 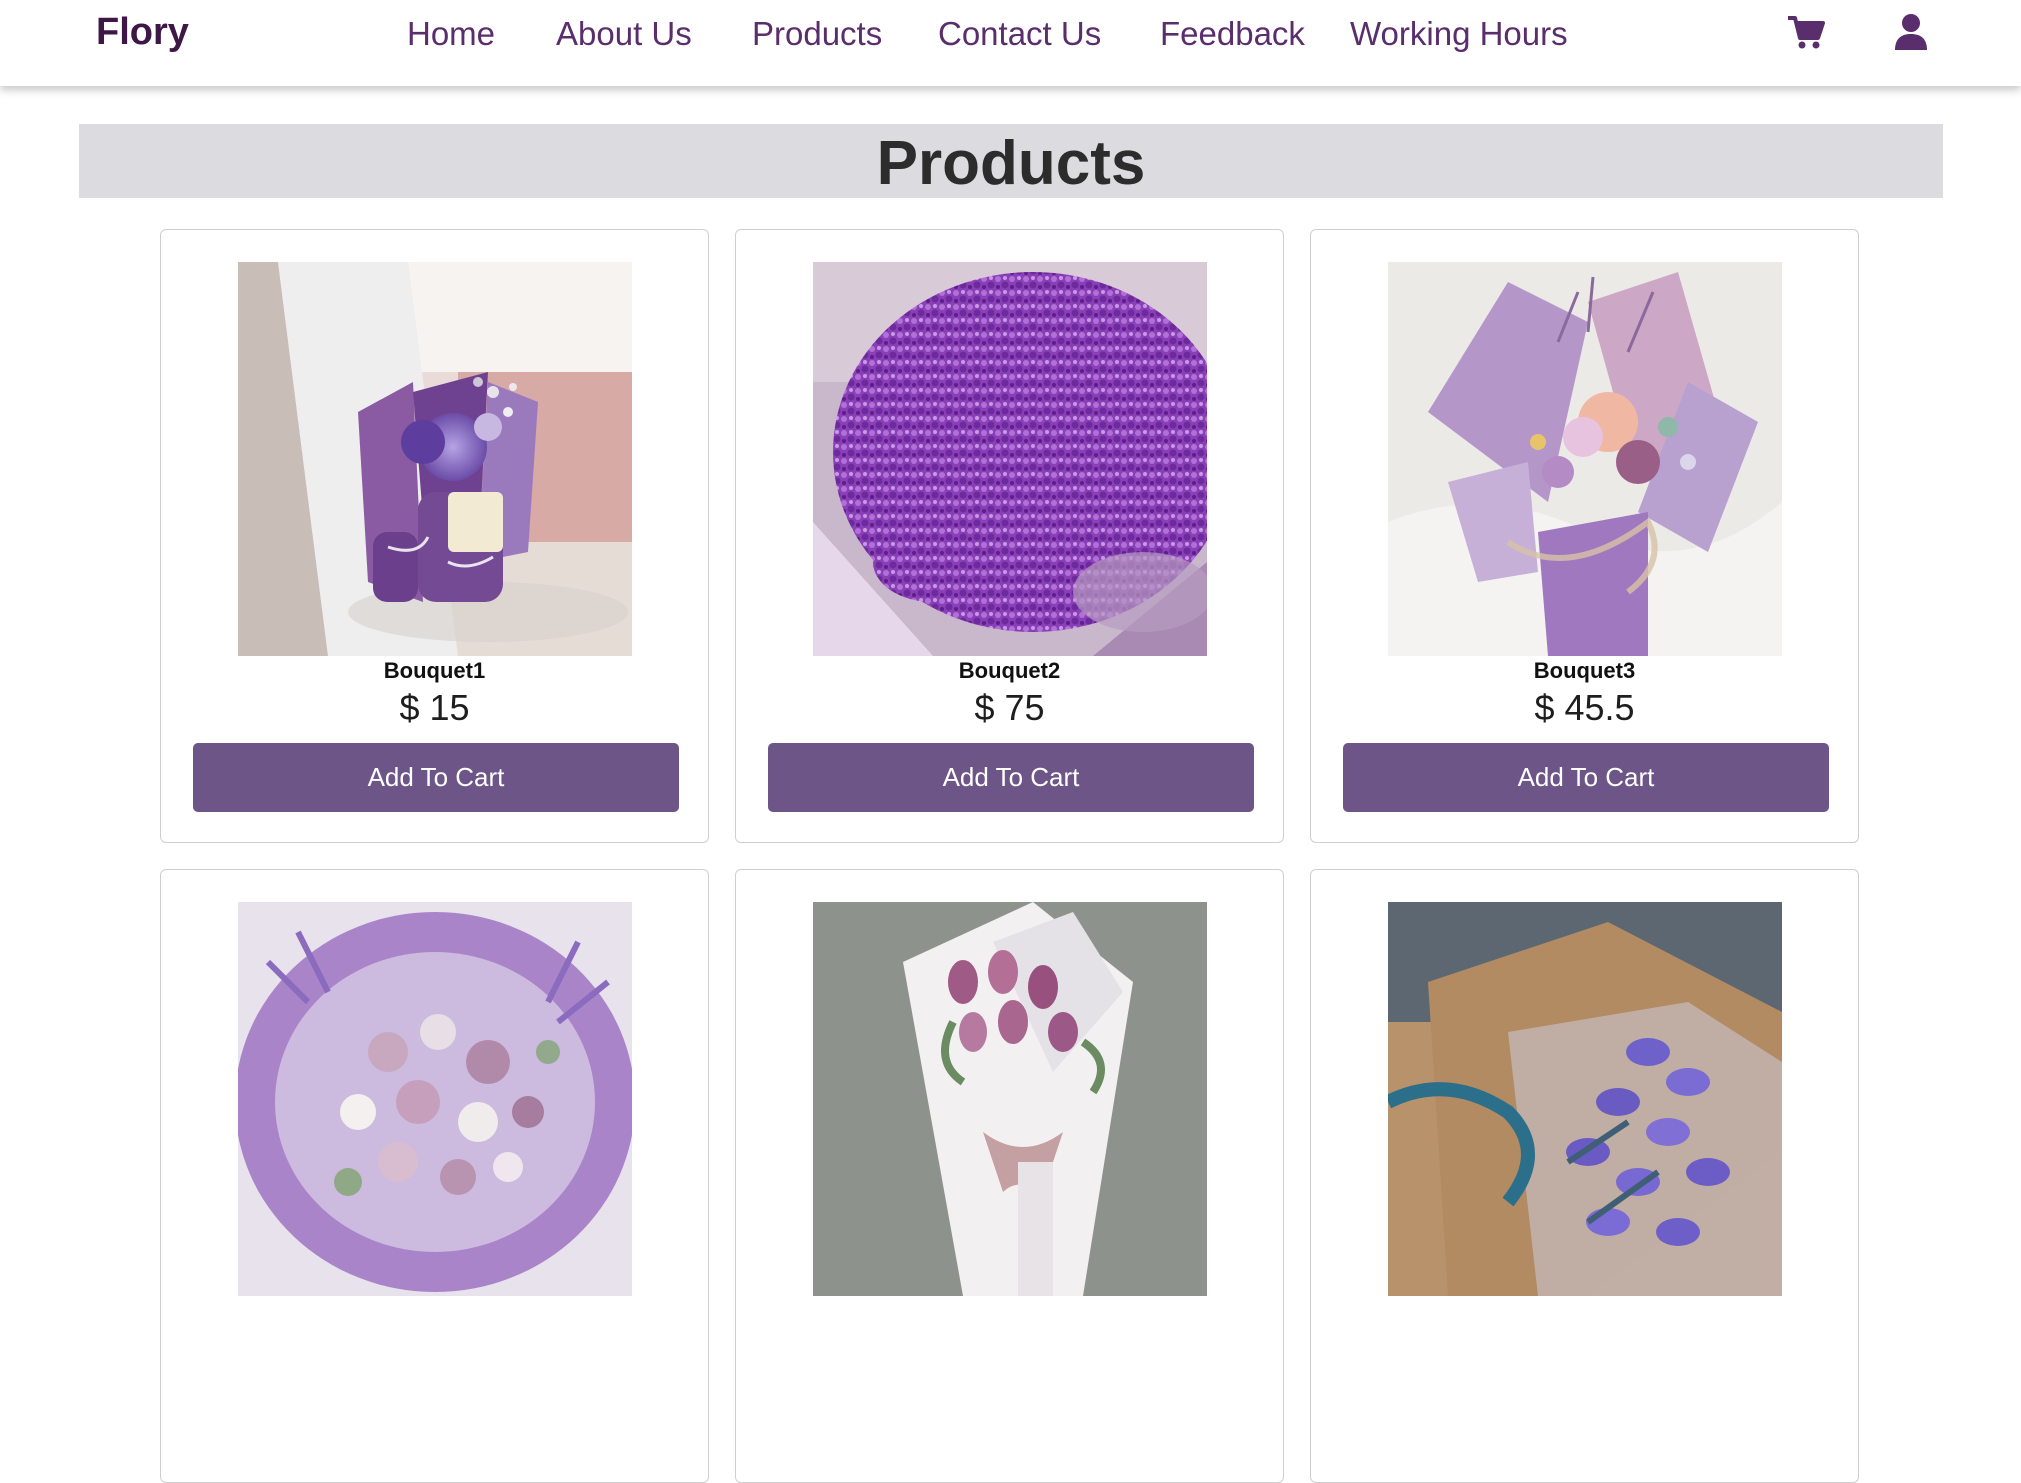 What do you see at coordinates (624, 34) in the screenshot?
I see `nav-link-about-us: About Us` at bounding box center [624, 34].